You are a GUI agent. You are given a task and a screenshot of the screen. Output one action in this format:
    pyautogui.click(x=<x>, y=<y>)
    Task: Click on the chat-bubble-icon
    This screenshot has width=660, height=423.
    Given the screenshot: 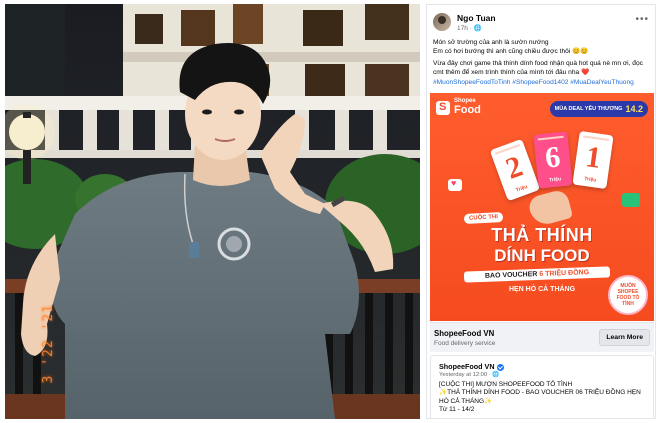 What is the action you would take?
    pyautogui.click(x=631, y=200)
    